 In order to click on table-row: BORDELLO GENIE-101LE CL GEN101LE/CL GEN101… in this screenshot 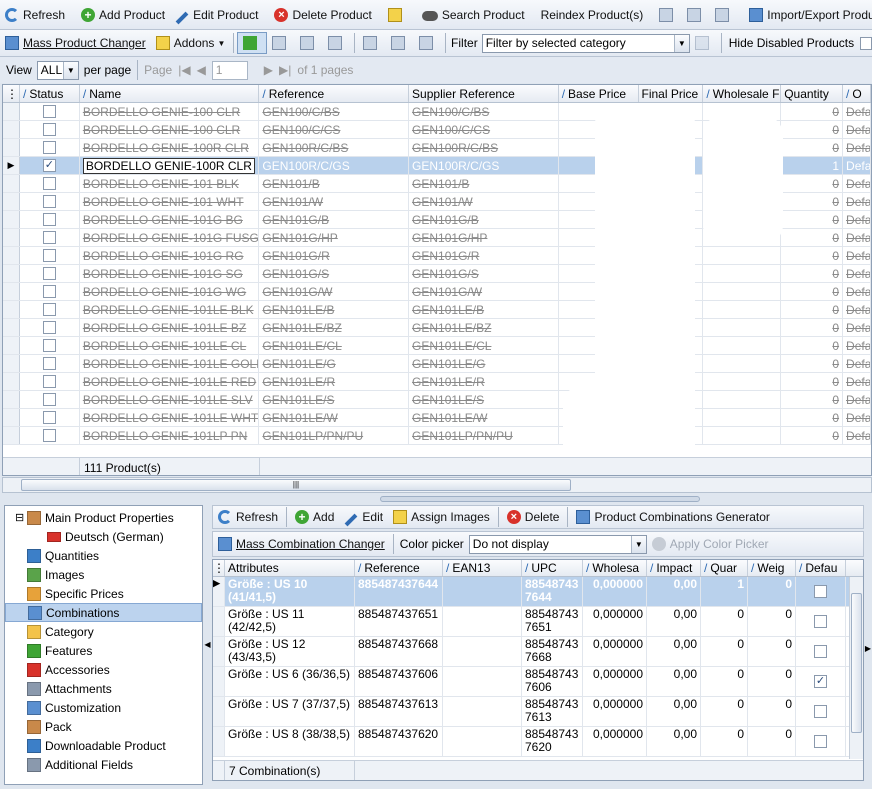, I will do `click(437, 346)`.